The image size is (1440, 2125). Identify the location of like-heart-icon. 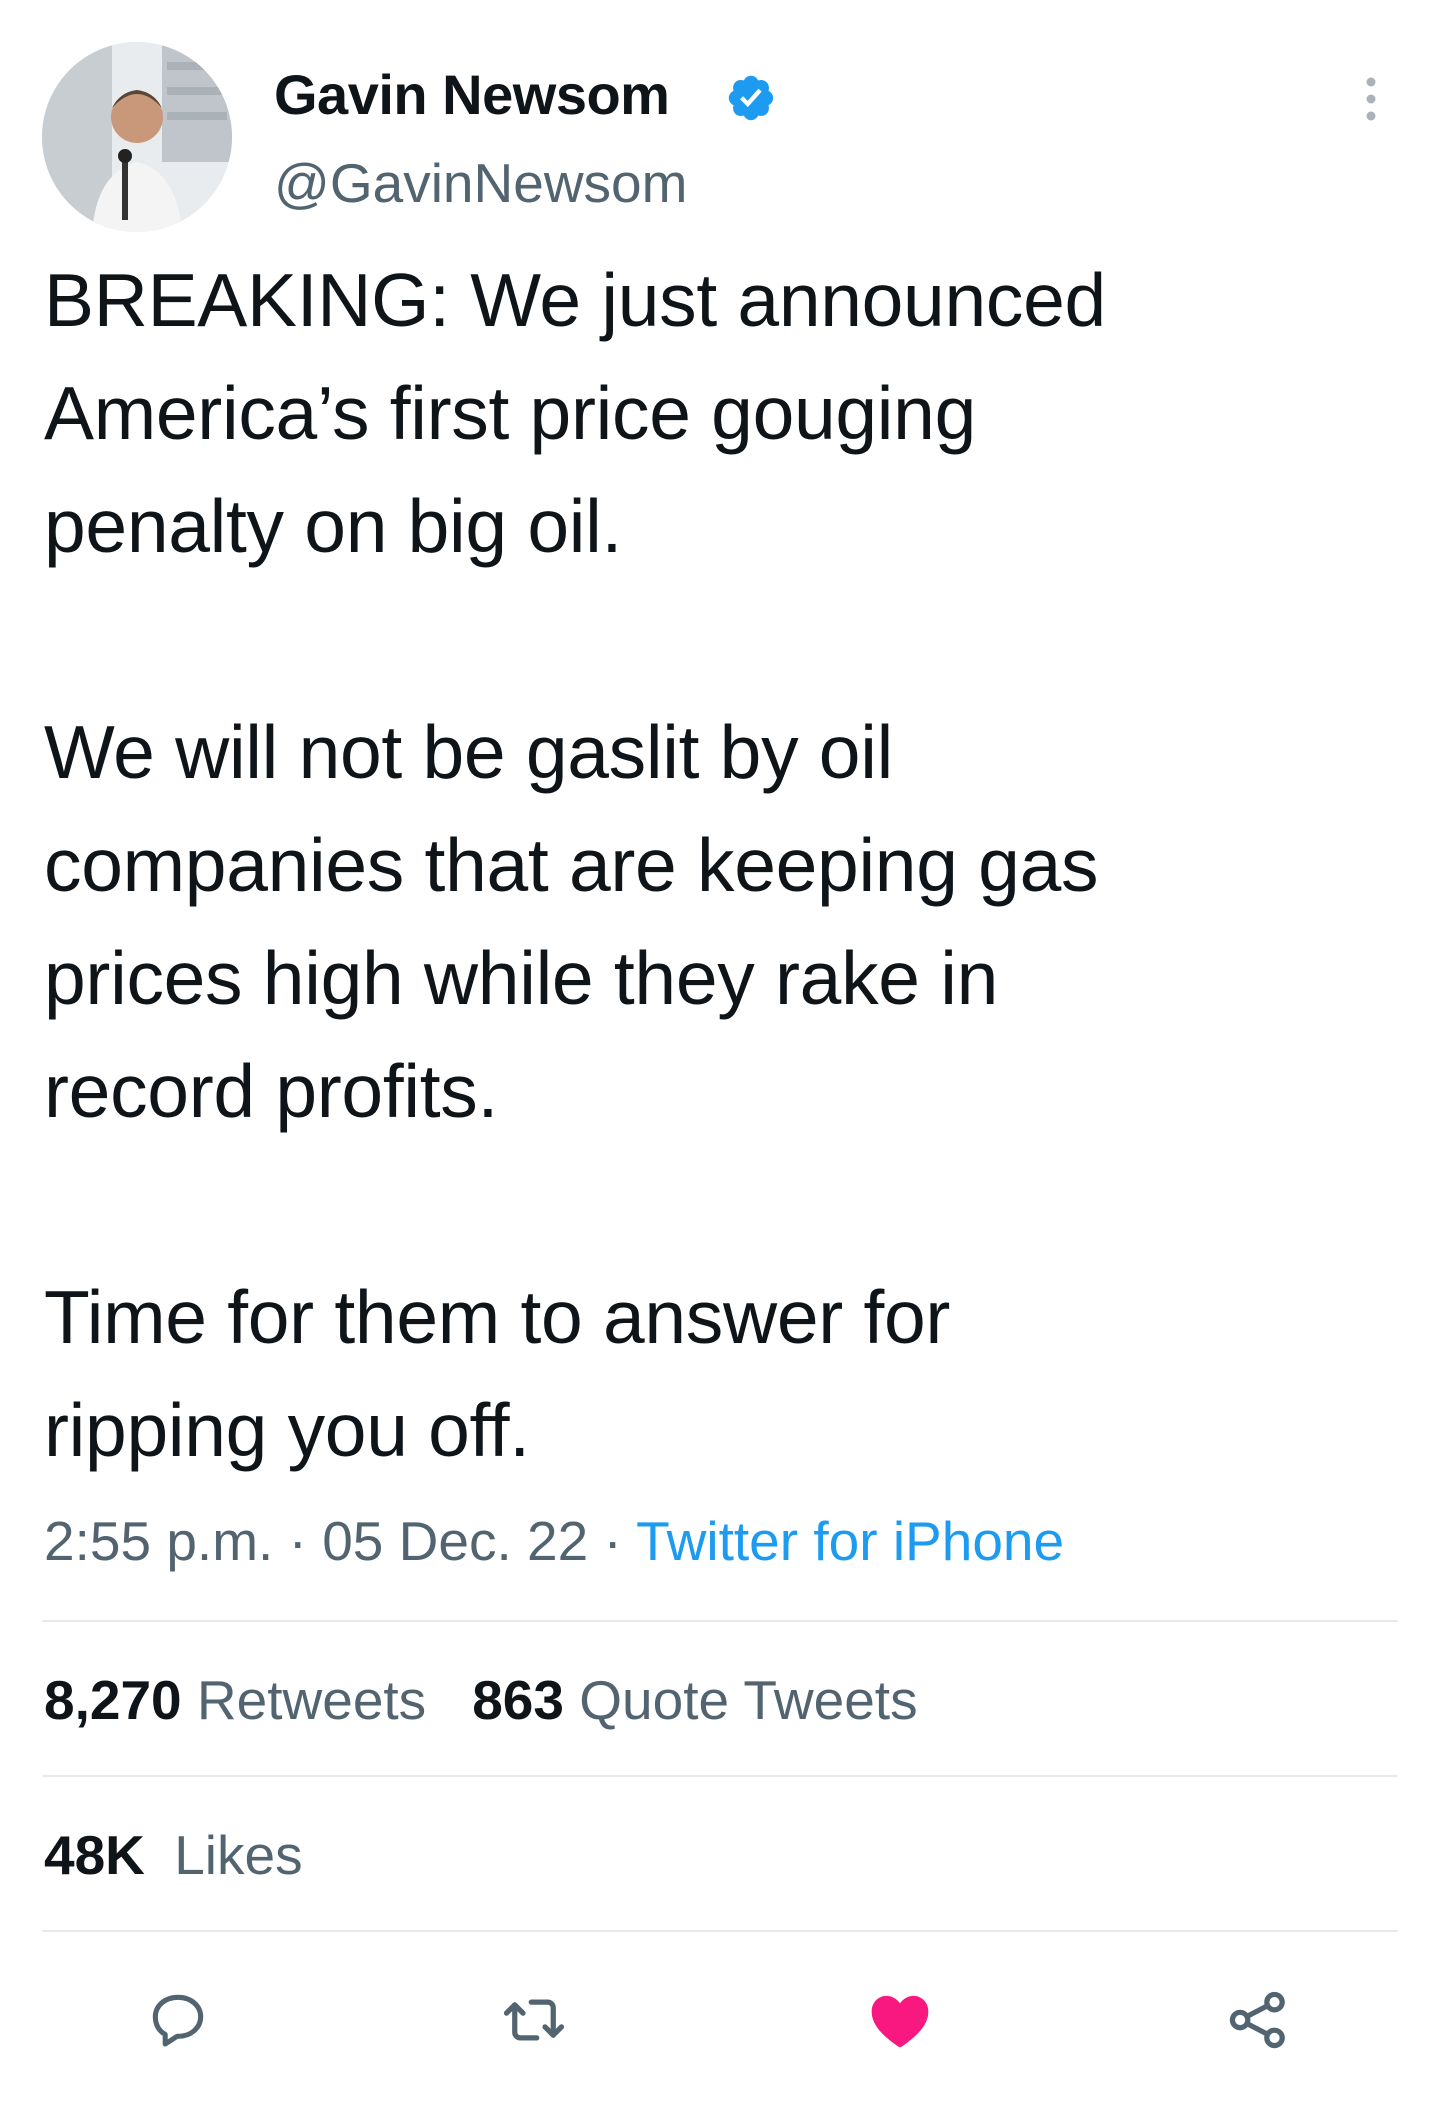
(900, 2021).